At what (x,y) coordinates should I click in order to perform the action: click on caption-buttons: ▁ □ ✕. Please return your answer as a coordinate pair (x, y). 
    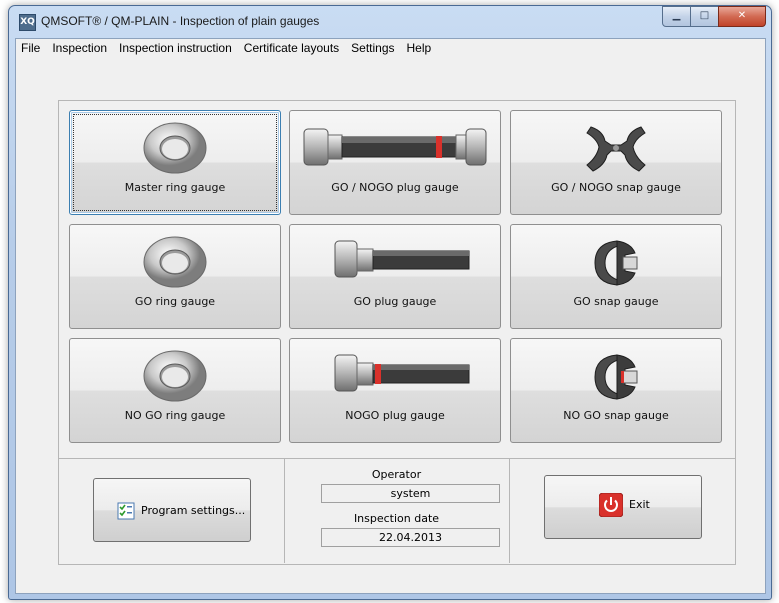
    Looking at the image, I should click on (714, 16).